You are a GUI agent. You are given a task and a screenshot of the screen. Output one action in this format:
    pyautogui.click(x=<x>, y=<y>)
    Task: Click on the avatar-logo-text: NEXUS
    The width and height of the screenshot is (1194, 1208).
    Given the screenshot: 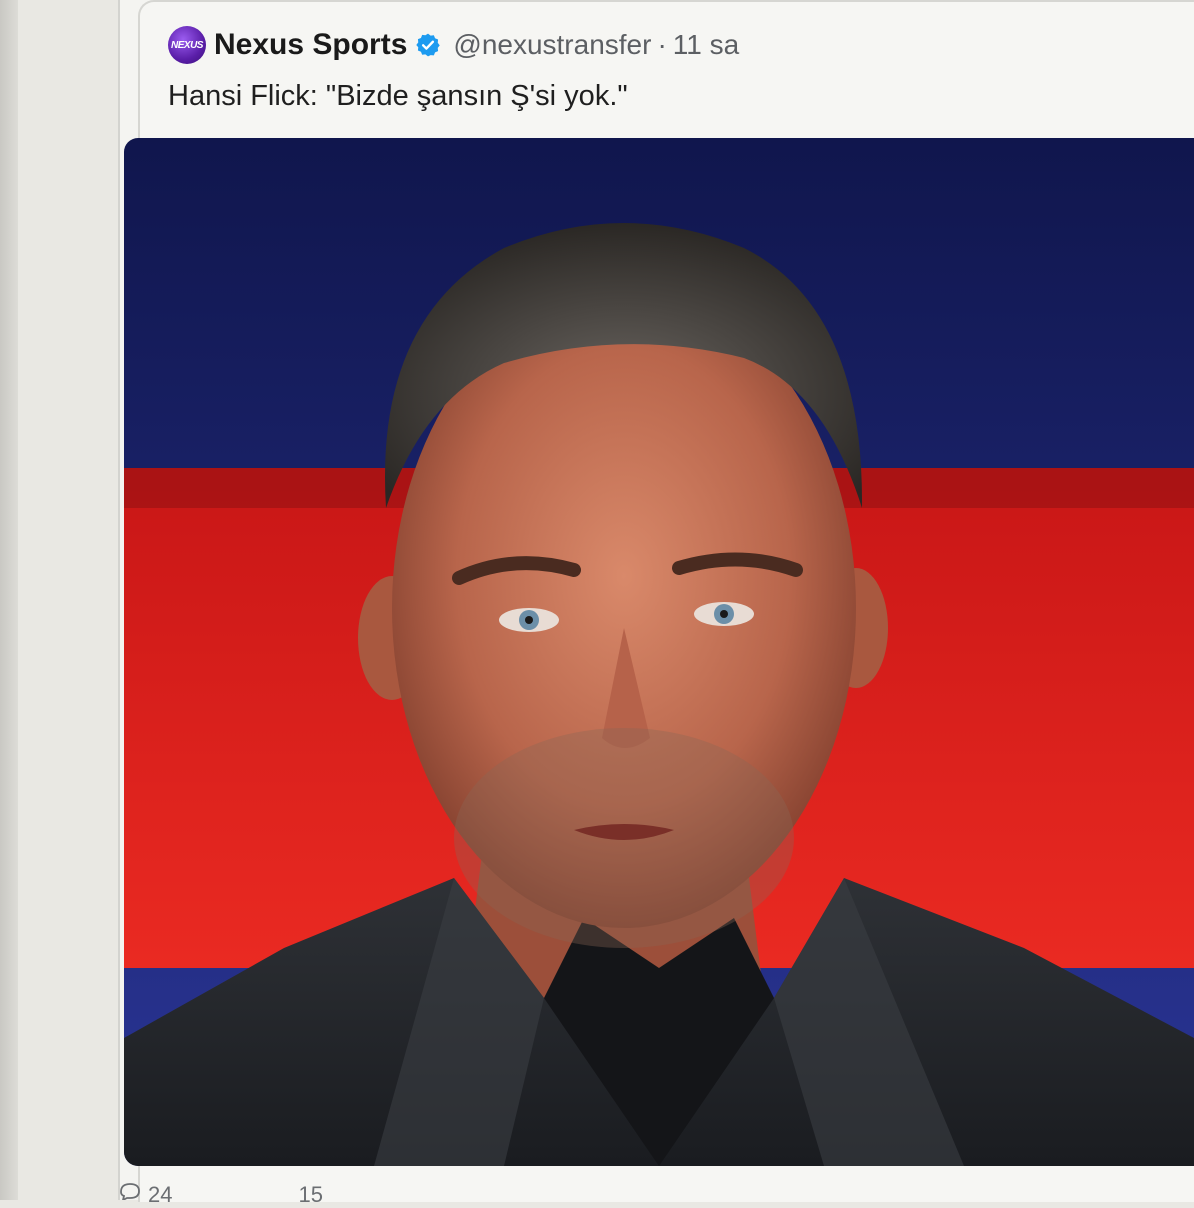 What is the action you would take?
    pyautogui.click(x=187, y=45)
    